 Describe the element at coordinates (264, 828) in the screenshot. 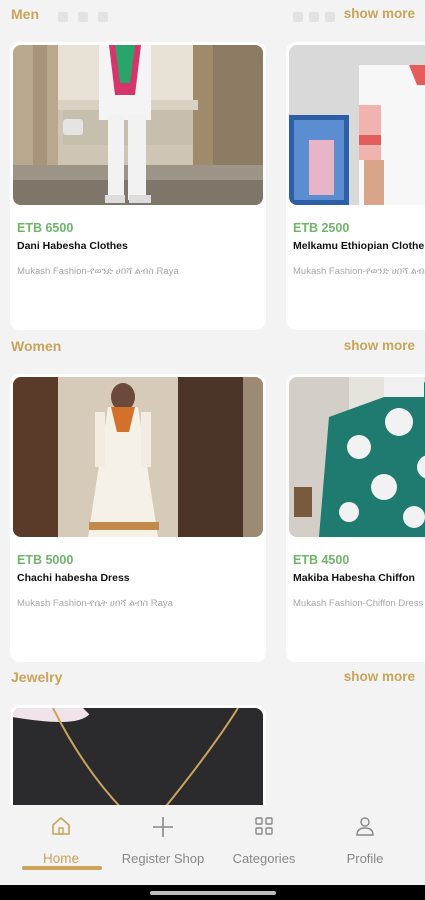

I see `categories-icon` at that location.